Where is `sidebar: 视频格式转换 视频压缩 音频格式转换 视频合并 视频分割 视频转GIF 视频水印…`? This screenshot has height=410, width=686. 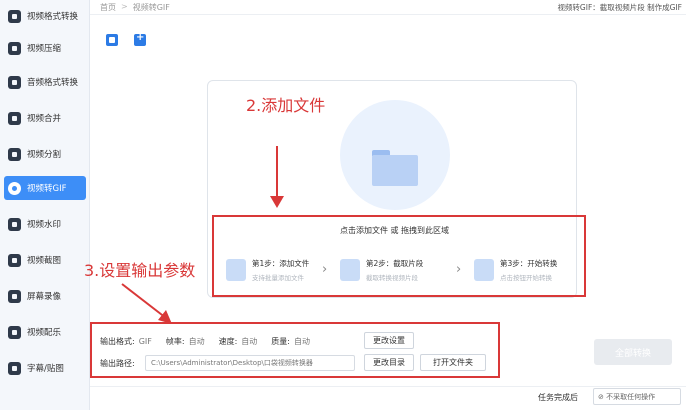 sidebar: 视频格式转换 视频压缩 音频格式转换 视频合并 视频分割 视频转GIF 视频水印… is located at coordinates (45, 205).